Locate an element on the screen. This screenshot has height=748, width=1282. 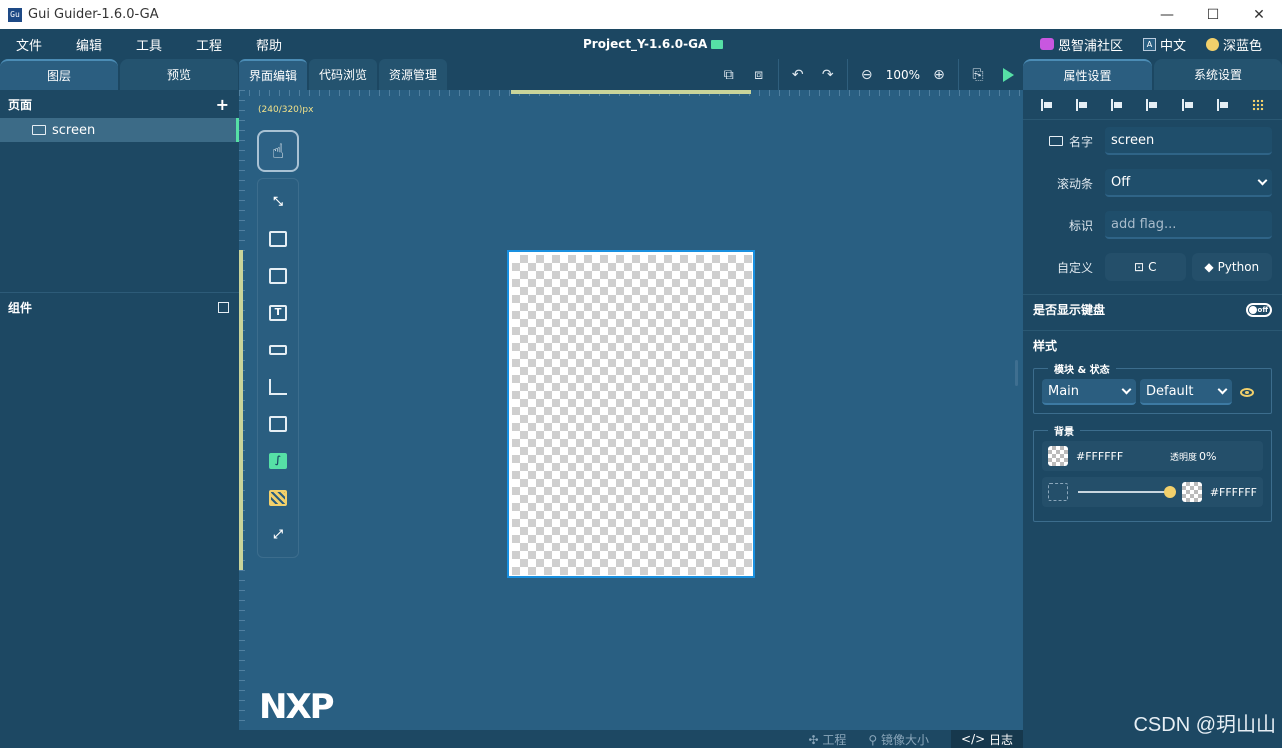
qrcode-widget-icon is located at coordinates (278, 497).